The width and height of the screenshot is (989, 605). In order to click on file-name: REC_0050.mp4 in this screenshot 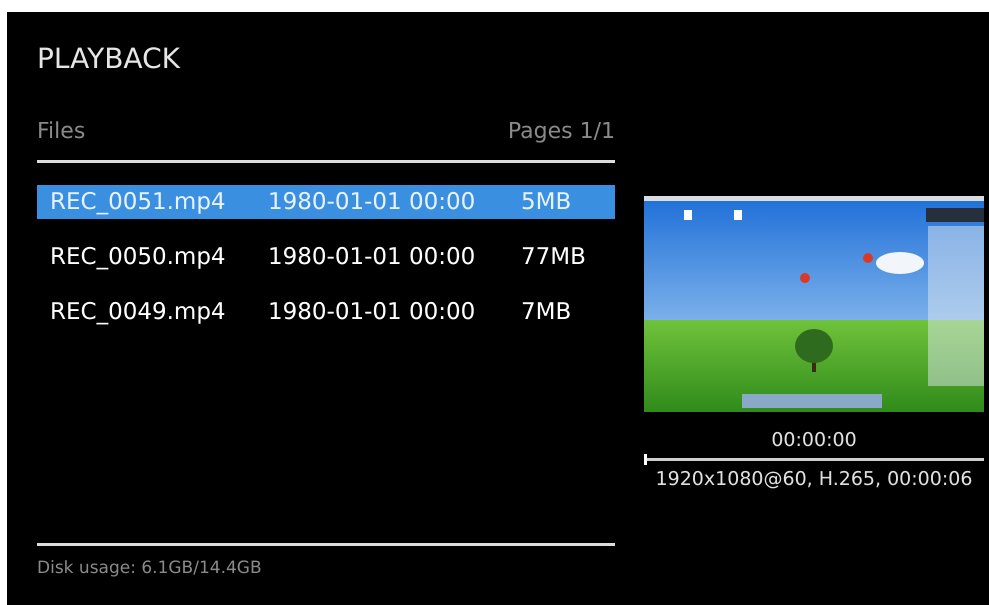, I will do `click(138, 257)`.